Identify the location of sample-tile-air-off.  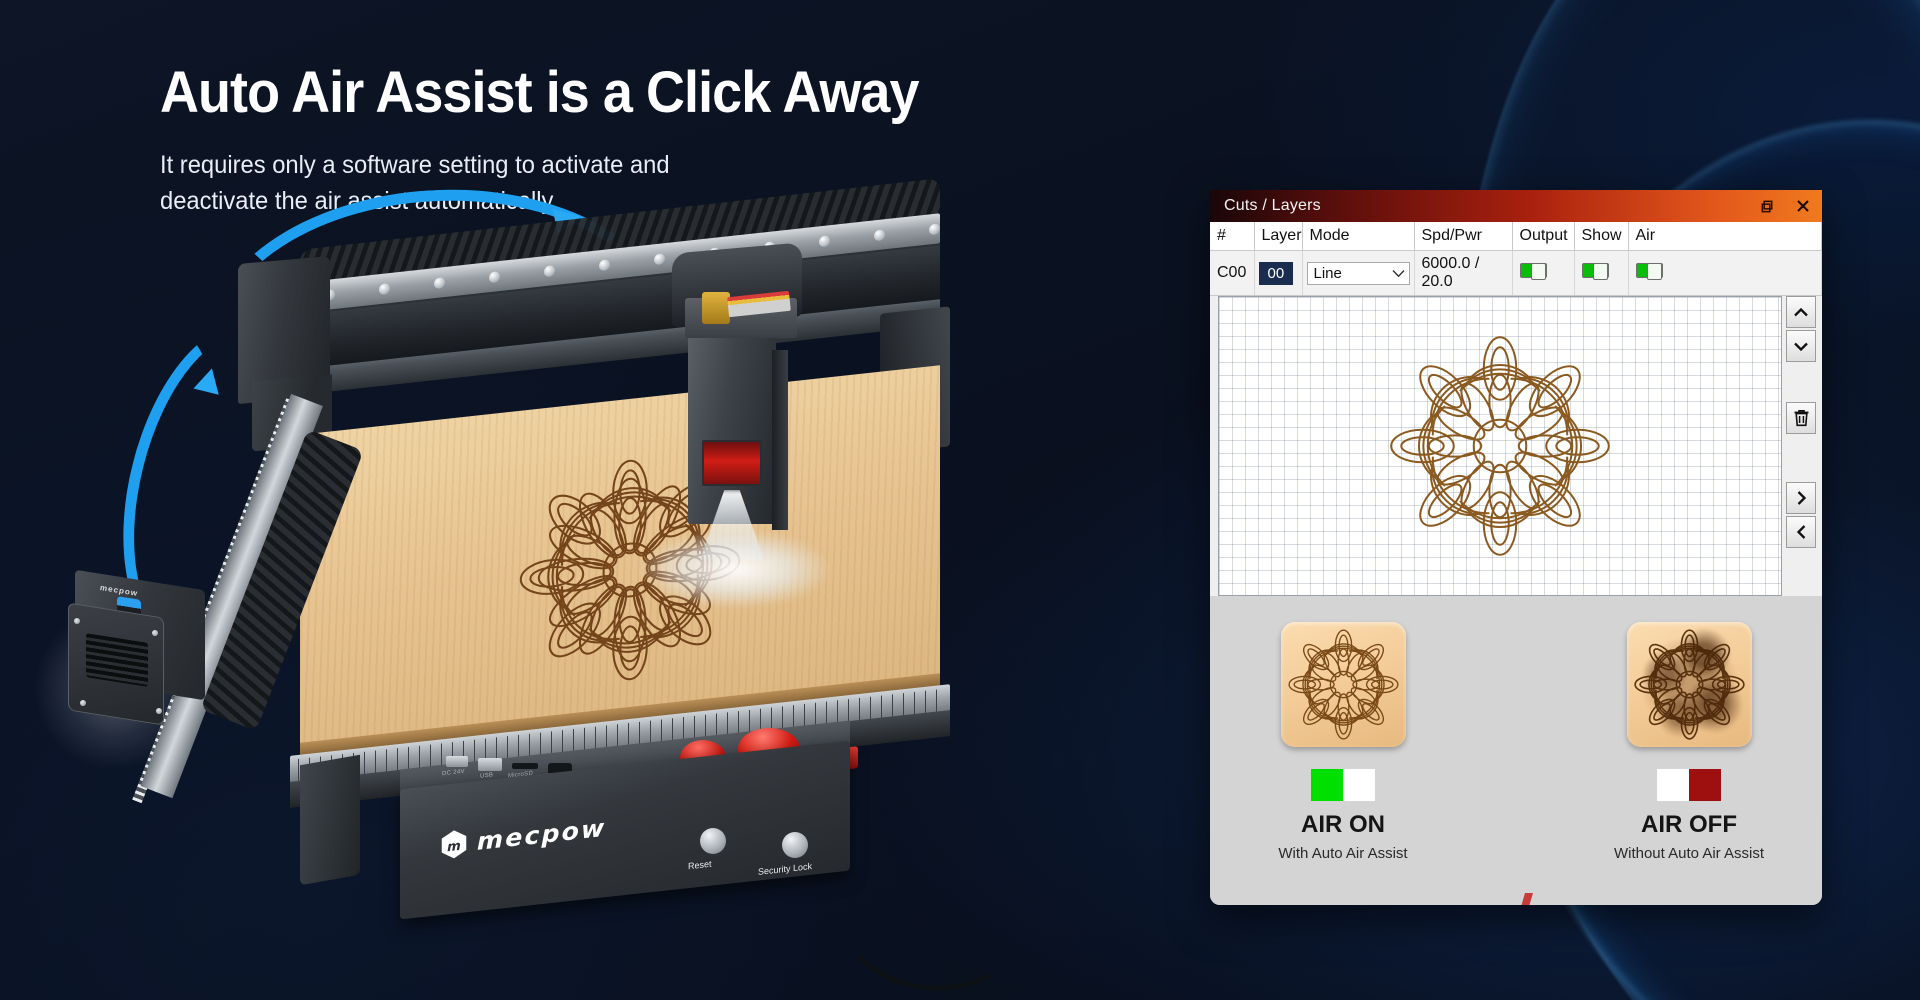
(1689, 684).